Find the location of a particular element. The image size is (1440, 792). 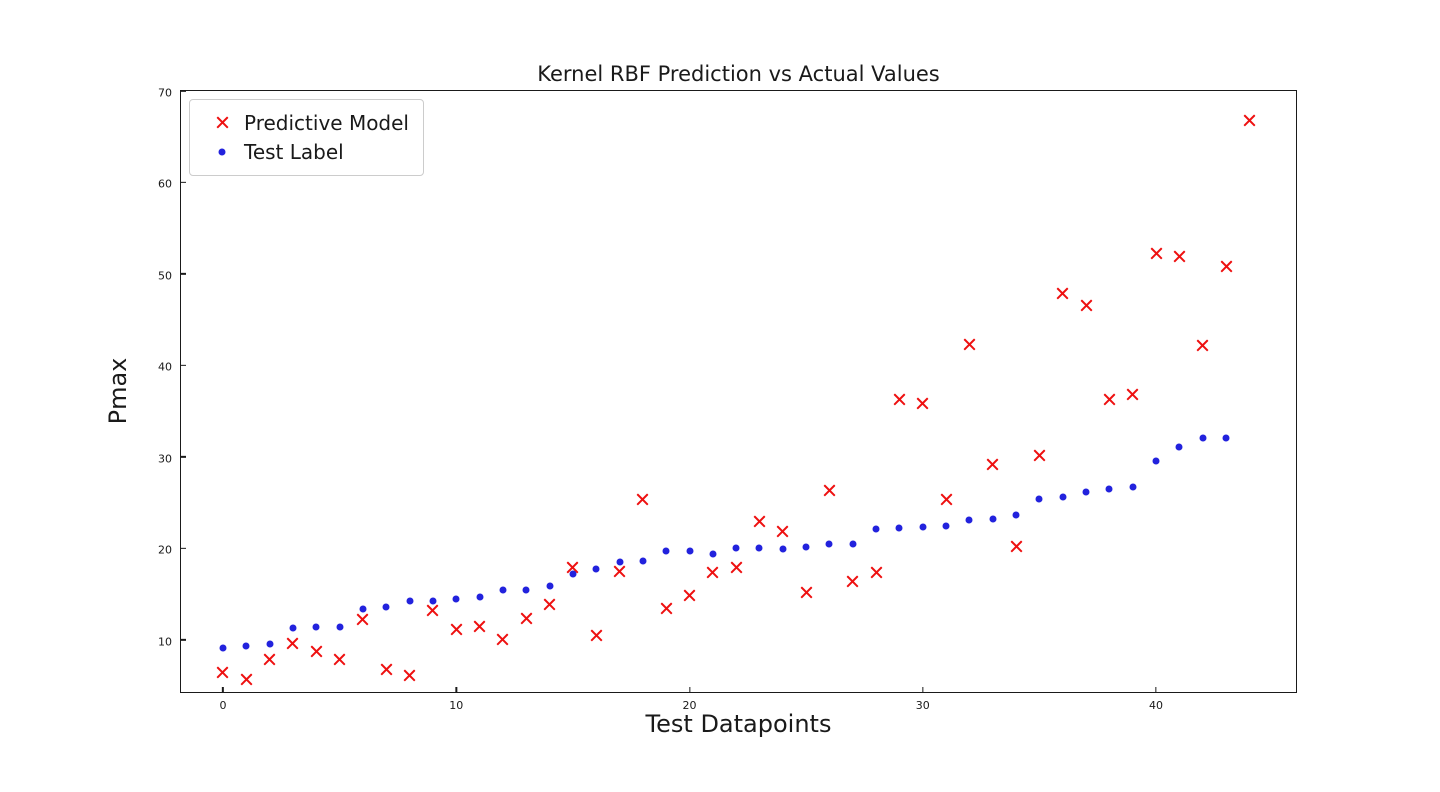

x-axis-tick: 20 is located at coordinates (689, 699).